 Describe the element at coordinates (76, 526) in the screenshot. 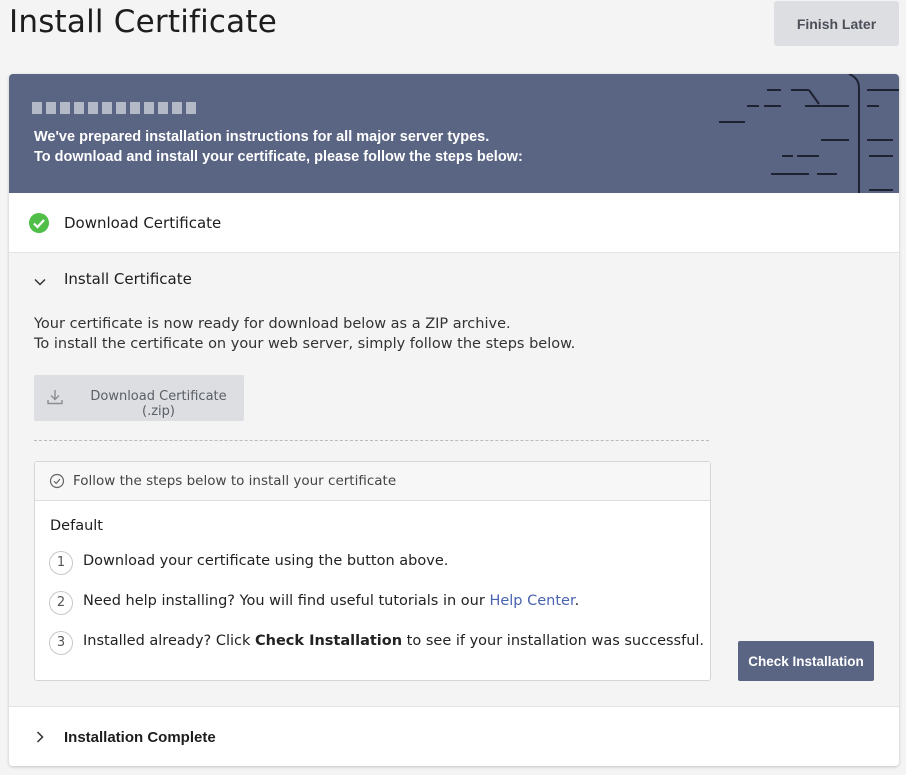

I see `server-type-label: Default` at that location.